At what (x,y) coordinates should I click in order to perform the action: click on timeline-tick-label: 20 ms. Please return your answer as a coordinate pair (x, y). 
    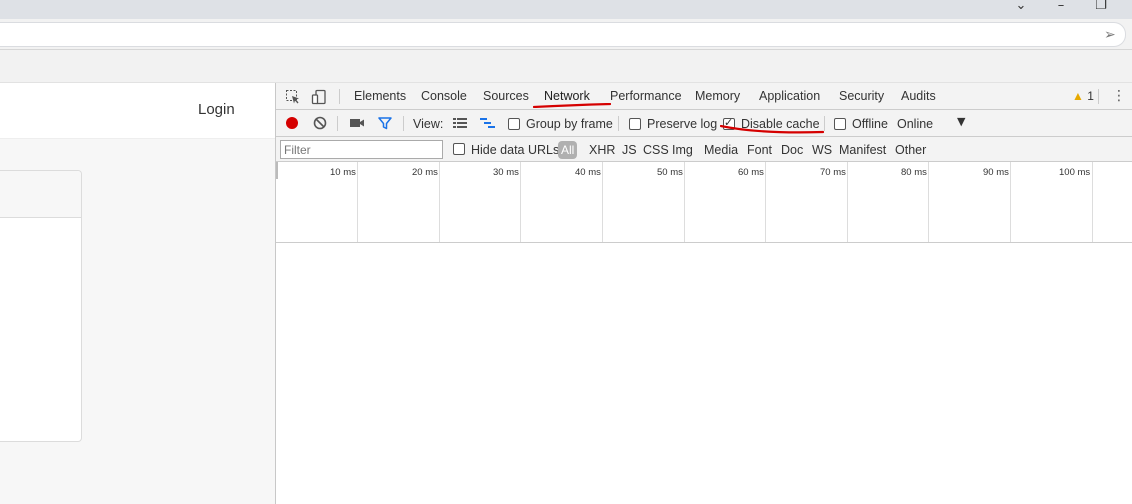
    Looking at the image, I should click on (425, 172).